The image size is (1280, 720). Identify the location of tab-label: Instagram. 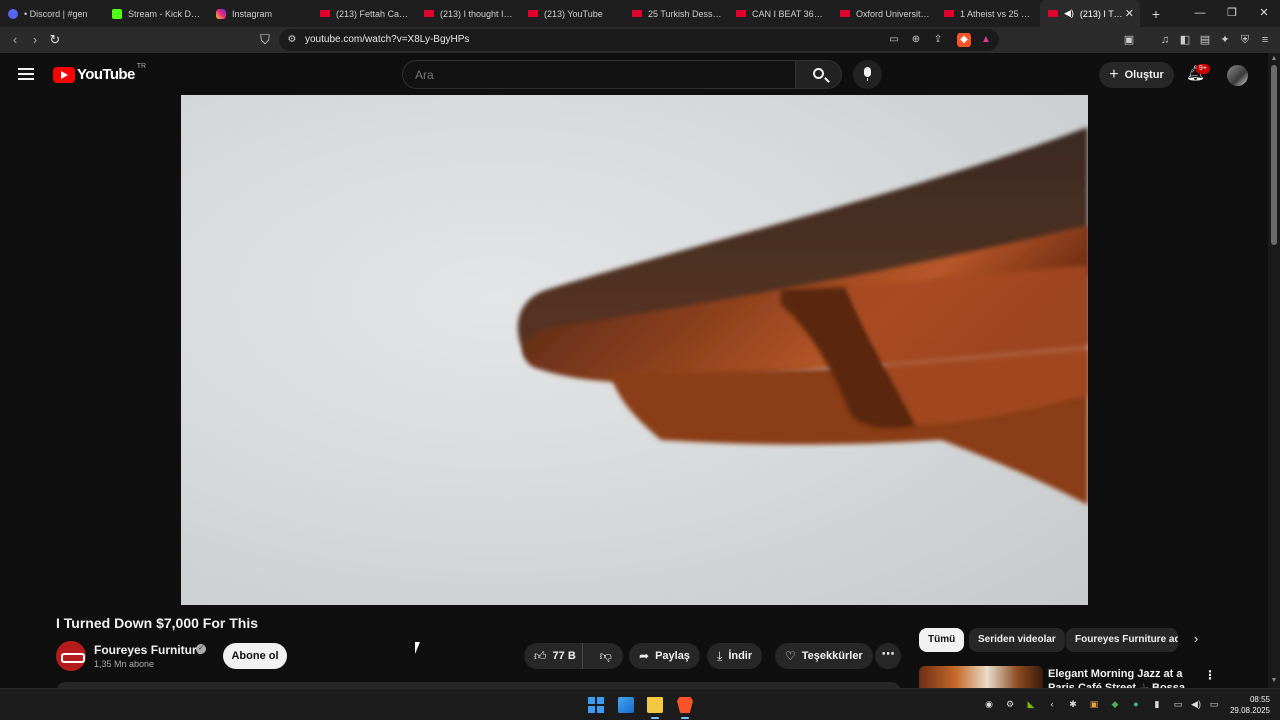
(252, 13).